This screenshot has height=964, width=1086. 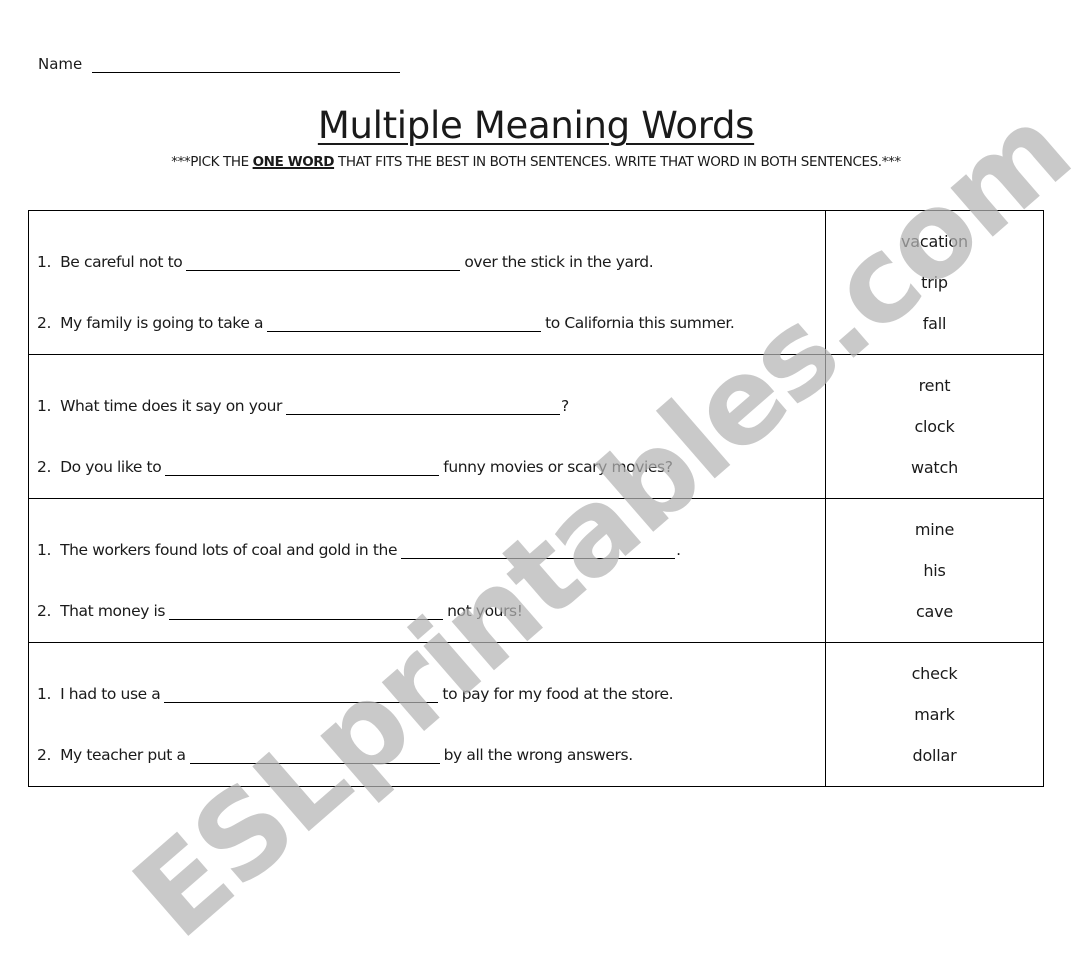 I want to click on sentence-text-after: to pay for my food at the store., so click(x=558, y=694).